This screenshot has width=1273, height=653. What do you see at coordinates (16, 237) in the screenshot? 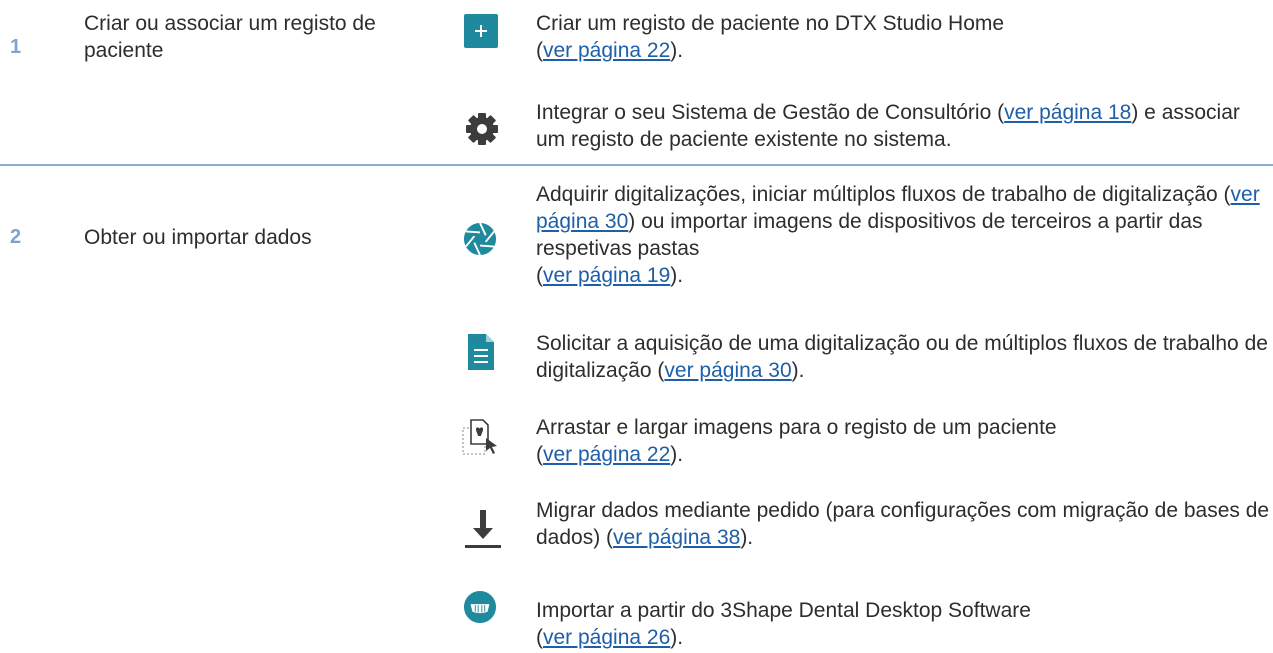
I see `step-number: 2` at bounding box center [16, 237].